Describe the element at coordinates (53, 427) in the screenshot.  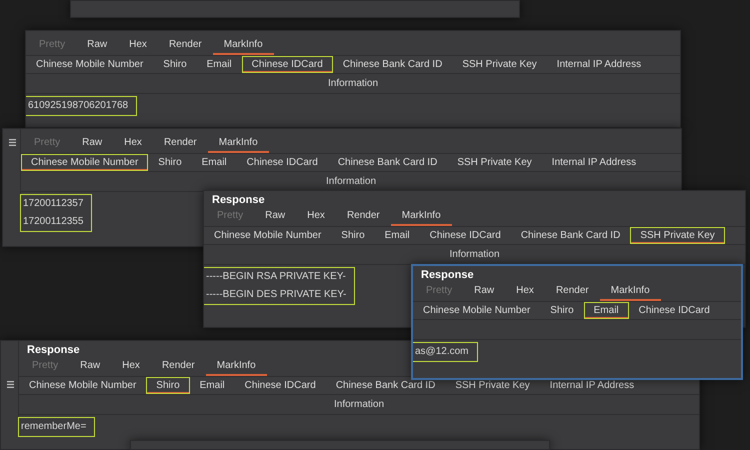
I see `result-row-text: rememberMe=` at that location.